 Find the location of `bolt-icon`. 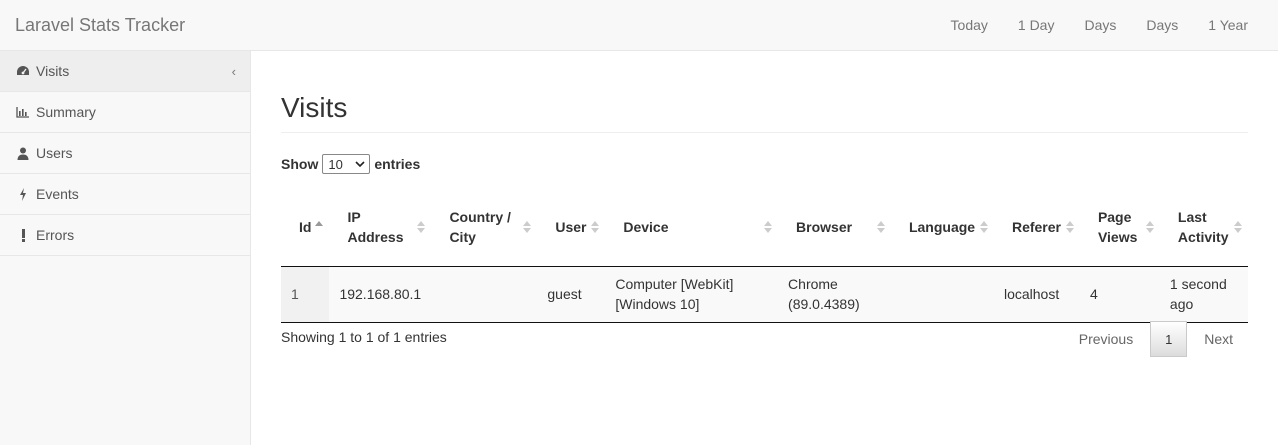

bolt-icon is located at coordinates (23, 194).